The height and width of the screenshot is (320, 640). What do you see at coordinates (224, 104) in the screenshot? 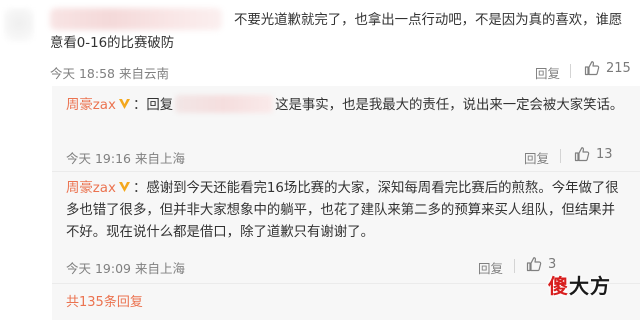
I see `blurred-mention` at bounding box center [224, 104].